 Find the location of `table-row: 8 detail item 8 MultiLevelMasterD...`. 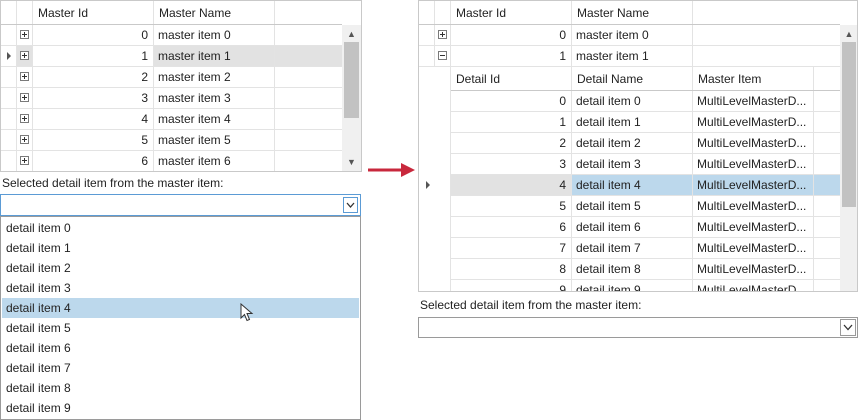

table-row: 8 detail item 8 MultiLevelMasterD... is located at coordinates (645, 269).